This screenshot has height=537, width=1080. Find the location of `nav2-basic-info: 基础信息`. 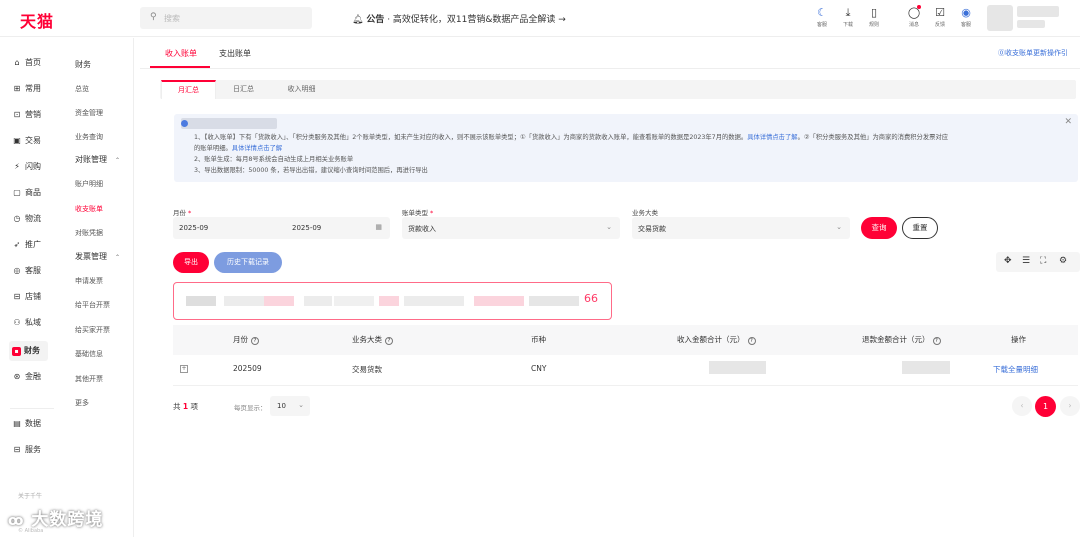

nav2-basic-info: 基础信息 is located at coordinates (89, 354).